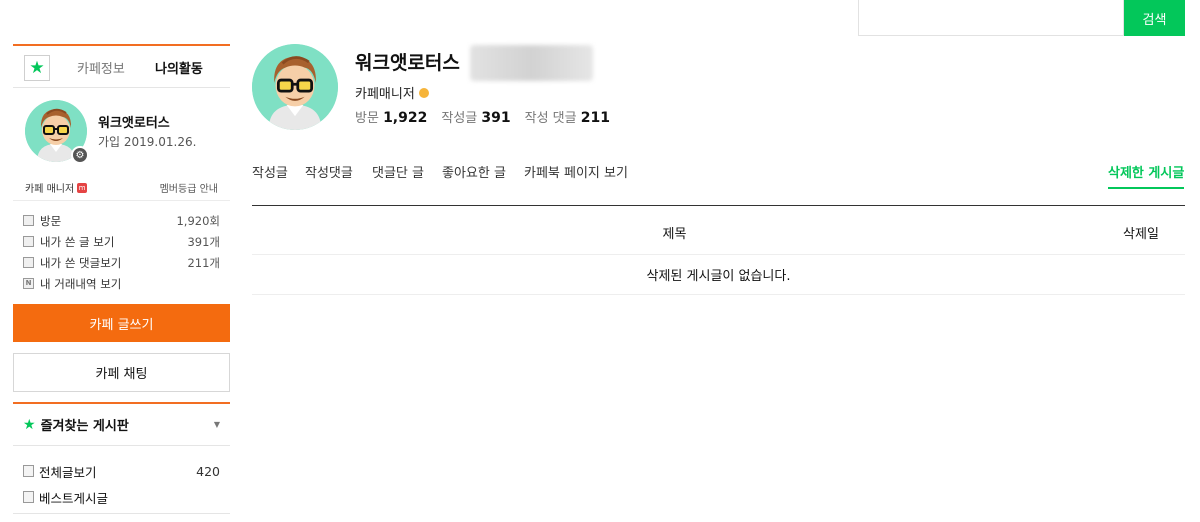  What do you see at coordinates (674, 234) in the screenshot?
I see `column-title: 제목` at bounding box center [674, 234].